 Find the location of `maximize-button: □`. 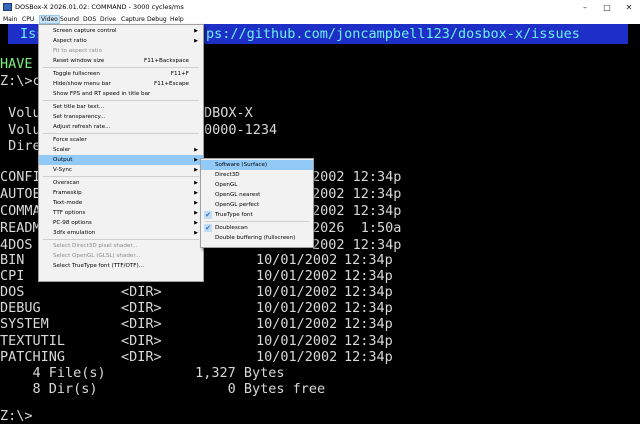

maximize-button: □ is located at coordinates (607, 7).